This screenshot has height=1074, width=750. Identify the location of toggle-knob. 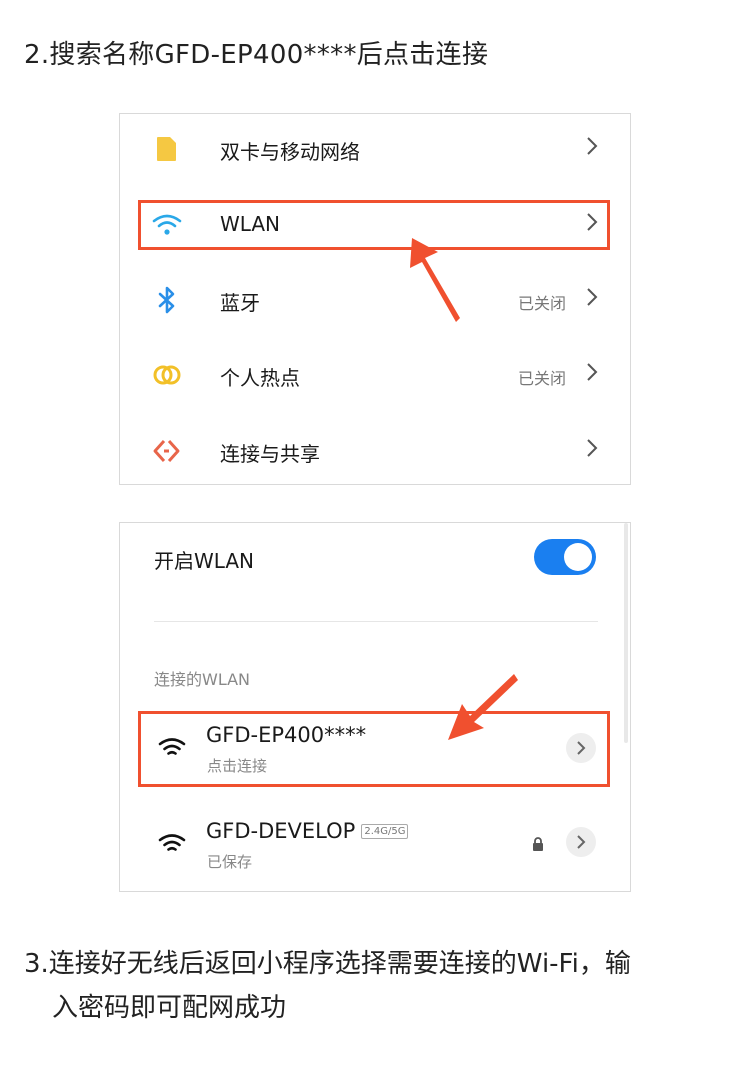
(578, 557).